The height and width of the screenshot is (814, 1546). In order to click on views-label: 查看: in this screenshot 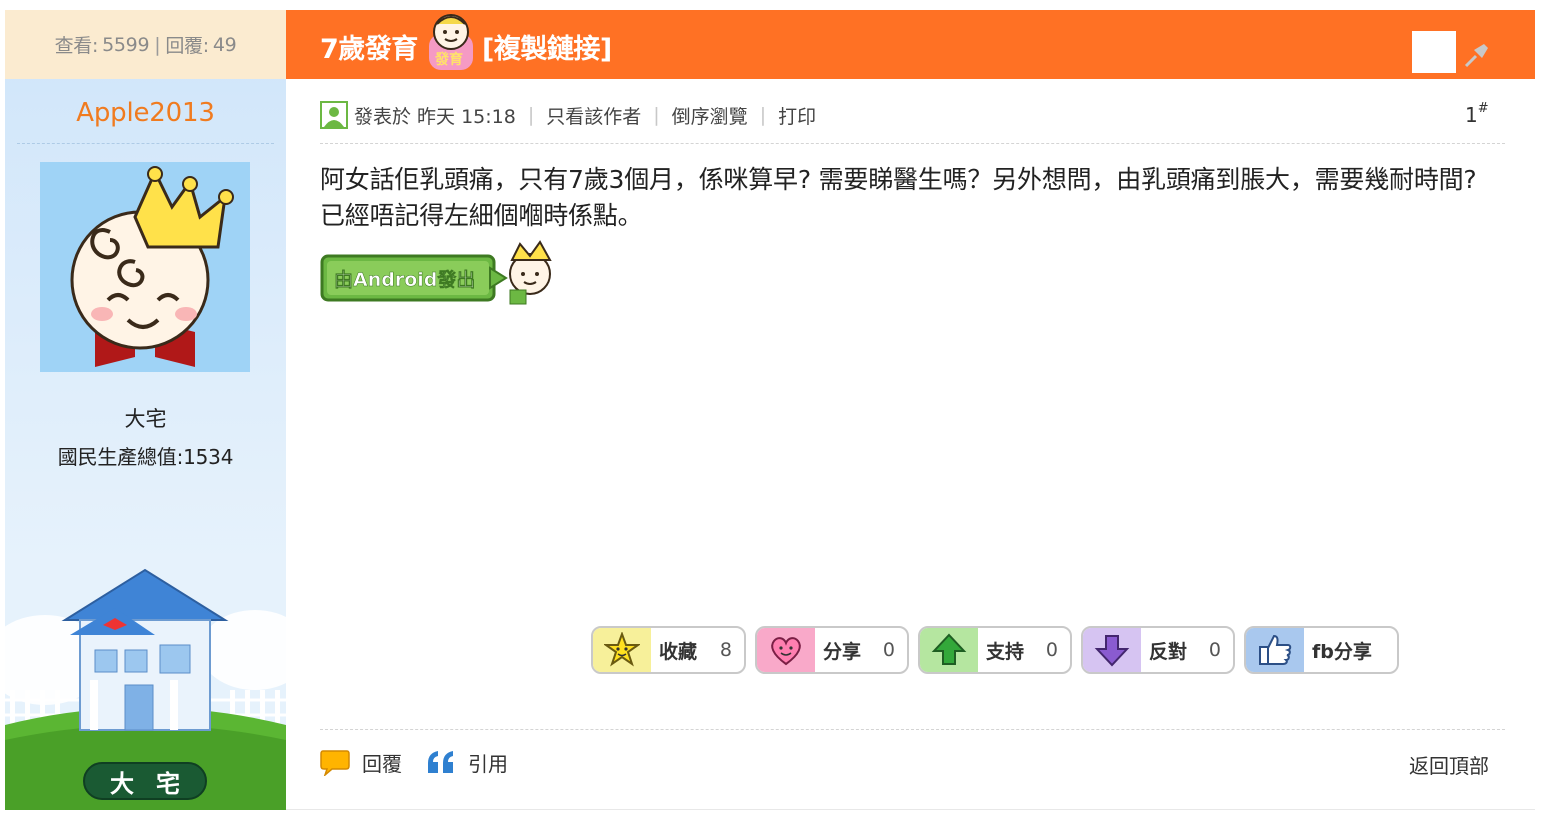, I will do `click(76, 46)`.